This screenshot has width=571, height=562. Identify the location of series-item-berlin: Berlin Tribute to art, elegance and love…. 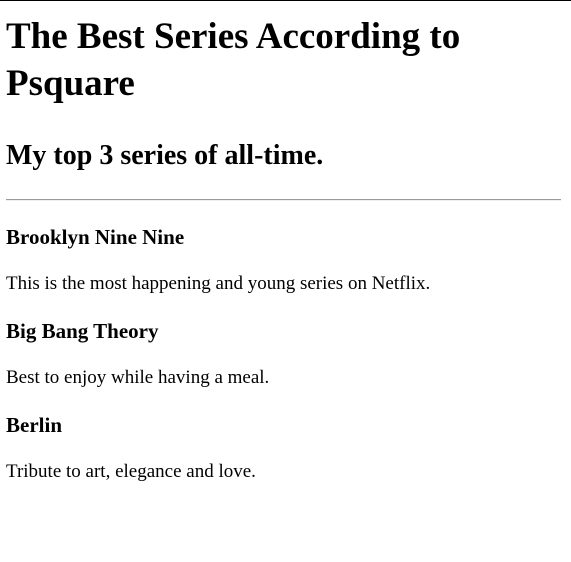
(284, 448).